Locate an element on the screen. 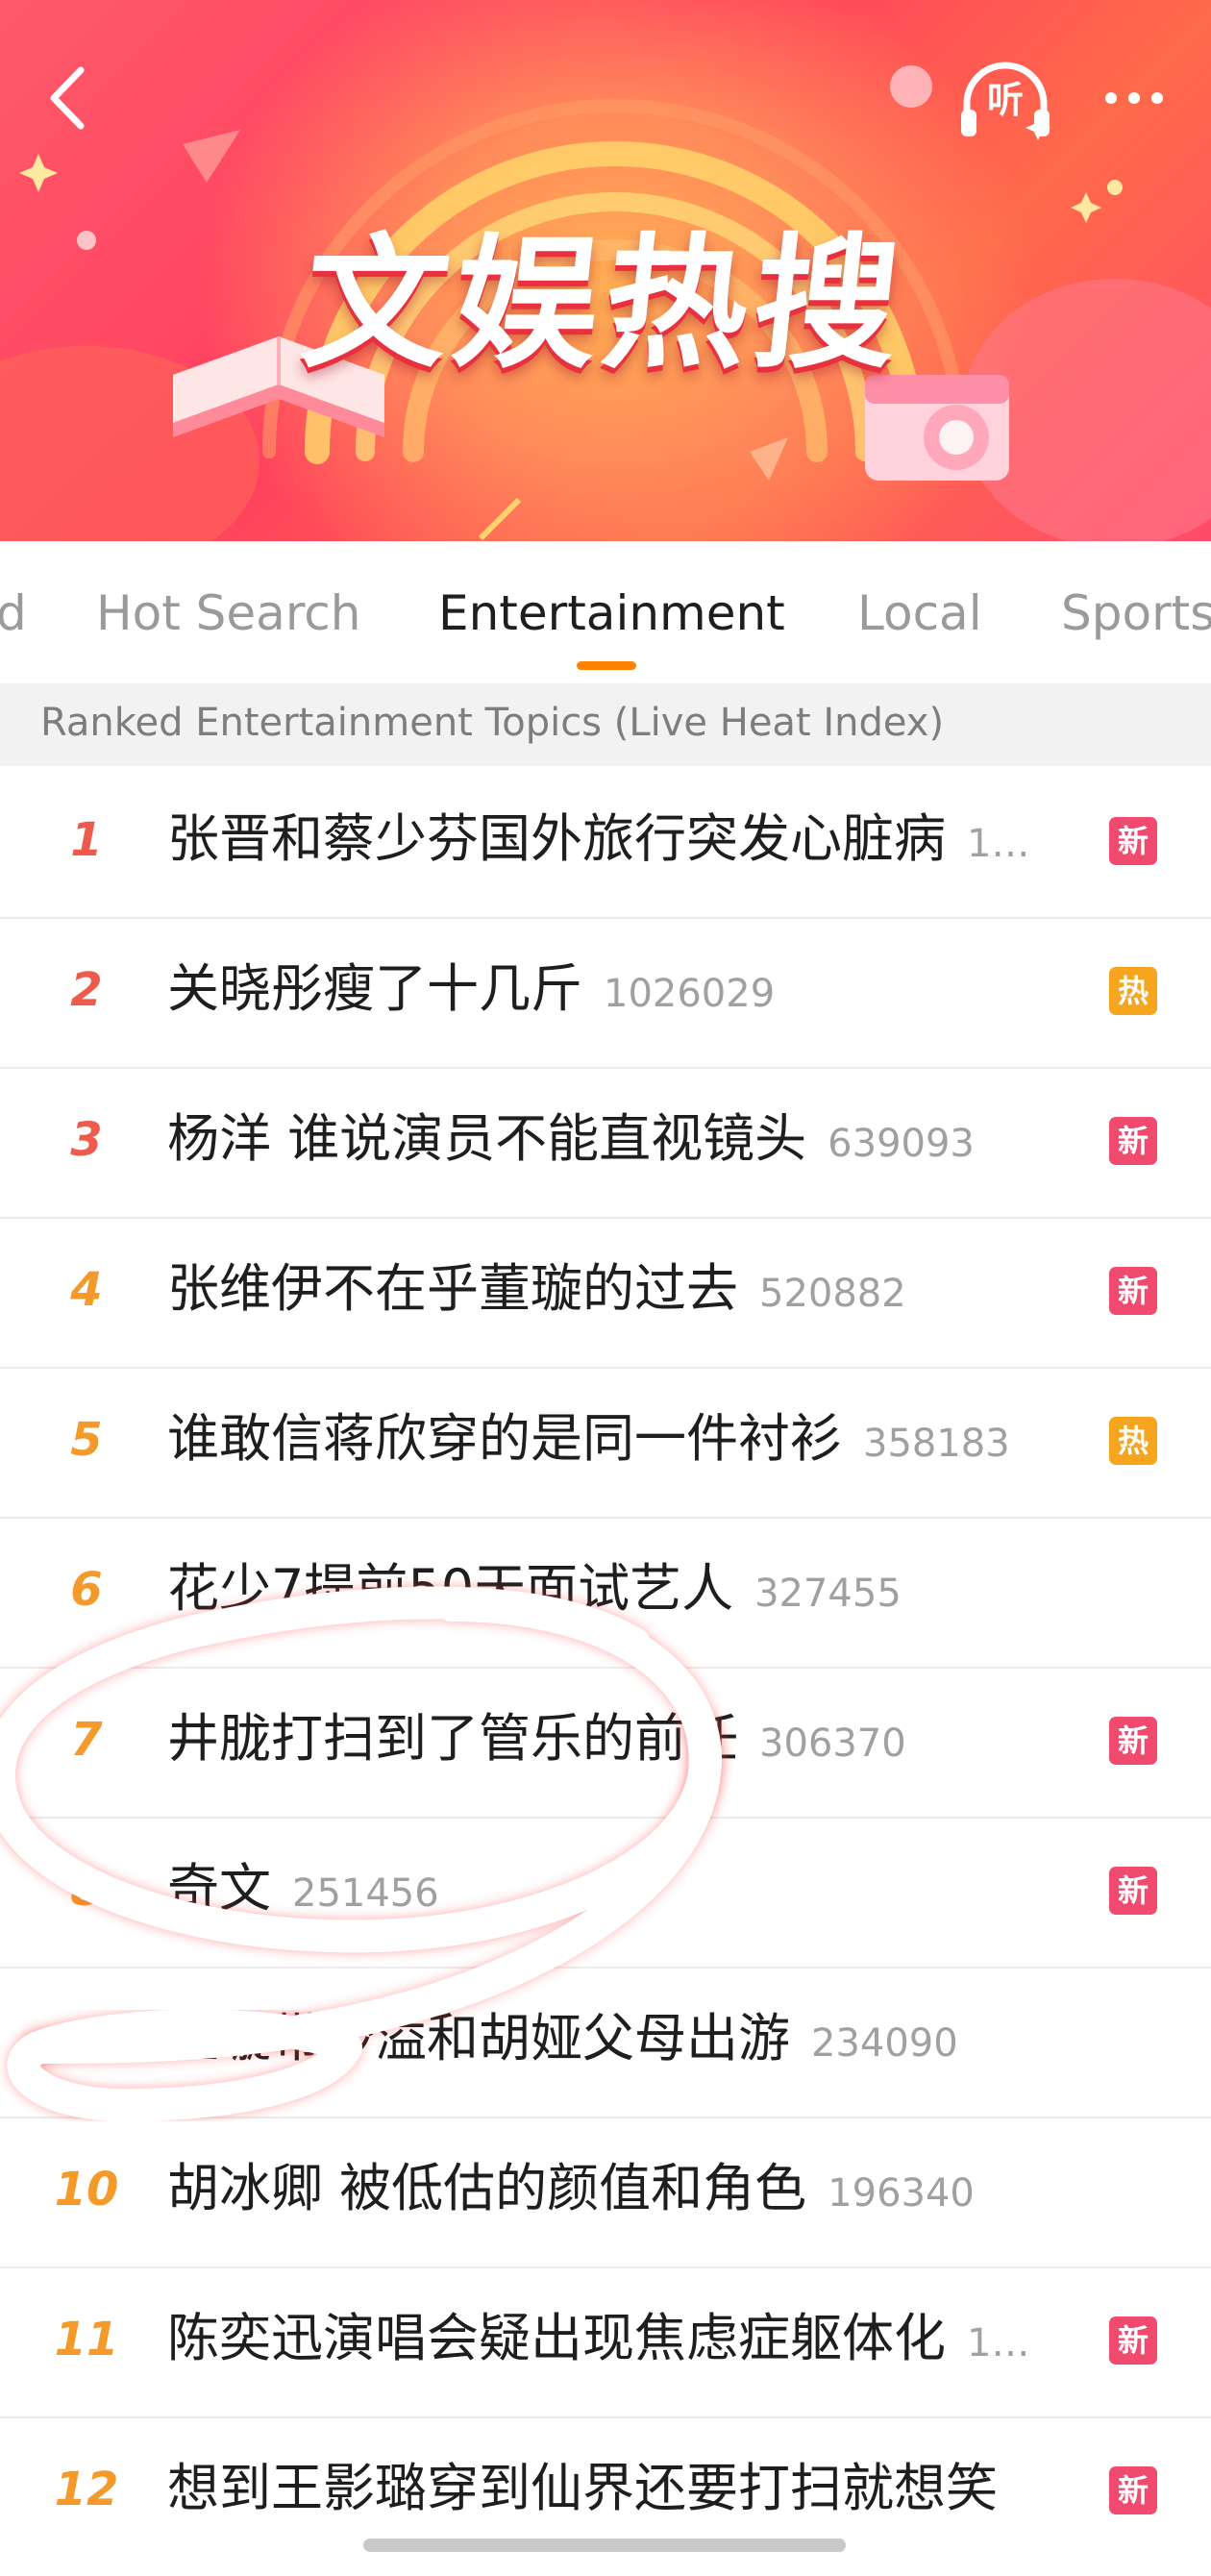 The image size is (1211, 2576). rank-number: 2 is located at coordinates (86, 990).